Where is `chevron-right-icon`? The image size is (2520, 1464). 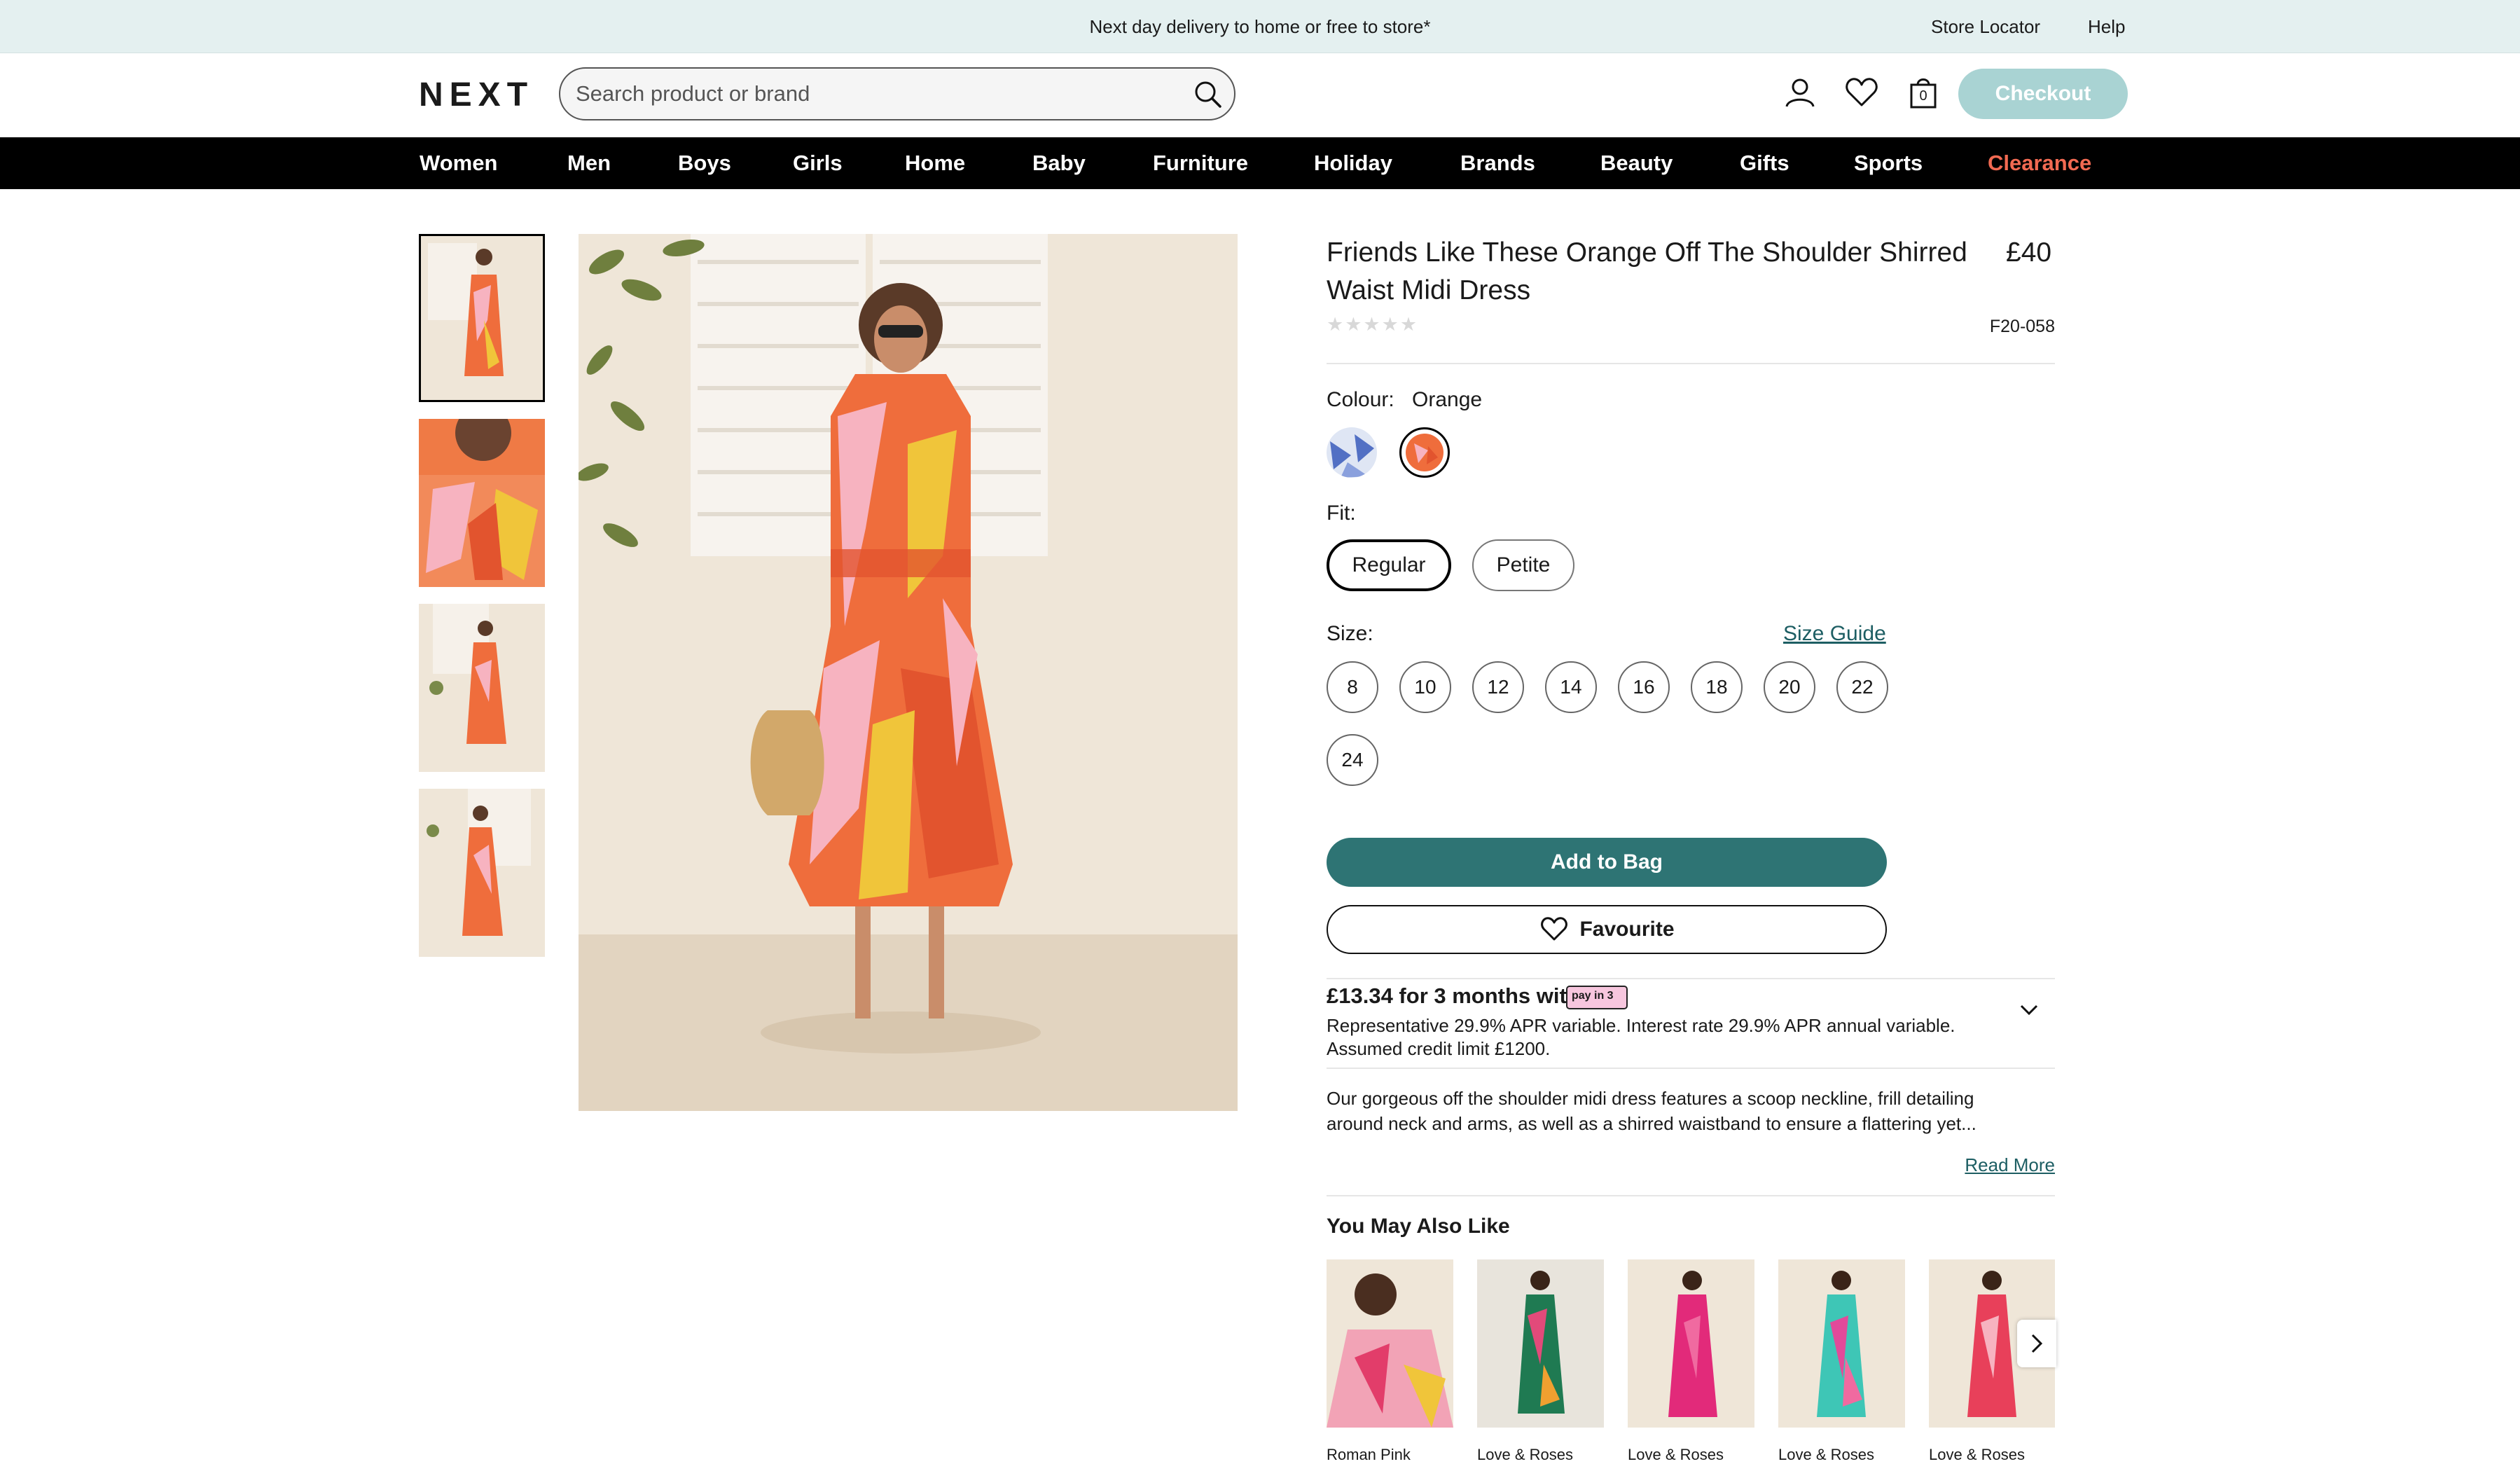
chevron-right-icon is located at coordinates (2037, 1343).